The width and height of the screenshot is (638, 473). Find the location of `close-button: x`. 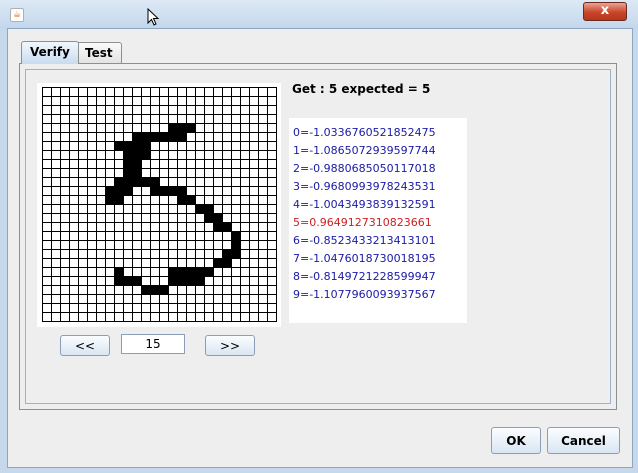

close-button: x is located at coordinates (605, 11).